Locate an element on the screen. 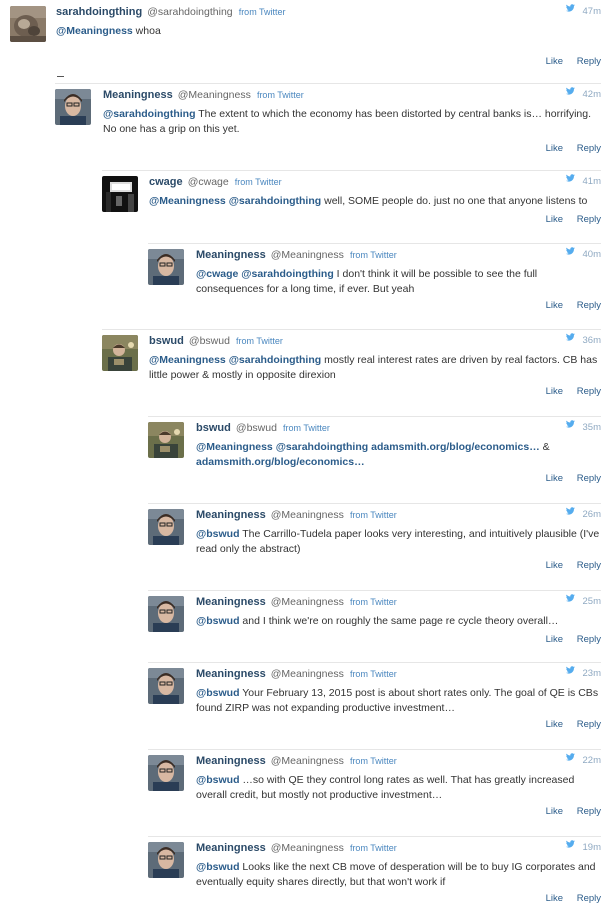  tweet-time: 22m is located at coordinates (583, 761).